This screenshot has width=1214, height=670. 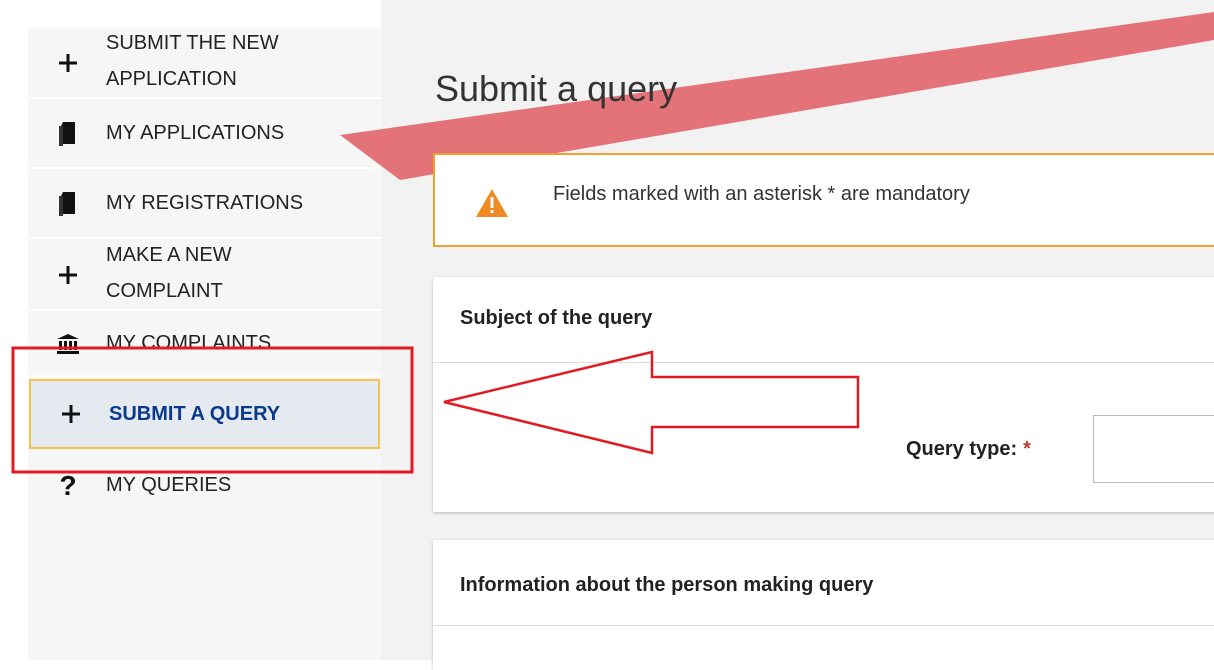 What do you see at coordinates (195, 133) in the screenshot?
I see `sidebar-item-label: MY APPLICATIONS` at bounding box center [195, 133].